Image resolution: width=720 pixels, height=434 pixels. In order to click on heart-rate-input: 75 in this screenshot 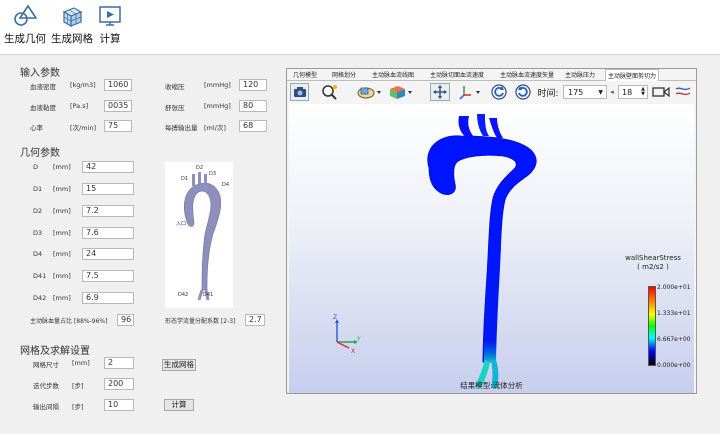, I will do `click(118, 126)`.